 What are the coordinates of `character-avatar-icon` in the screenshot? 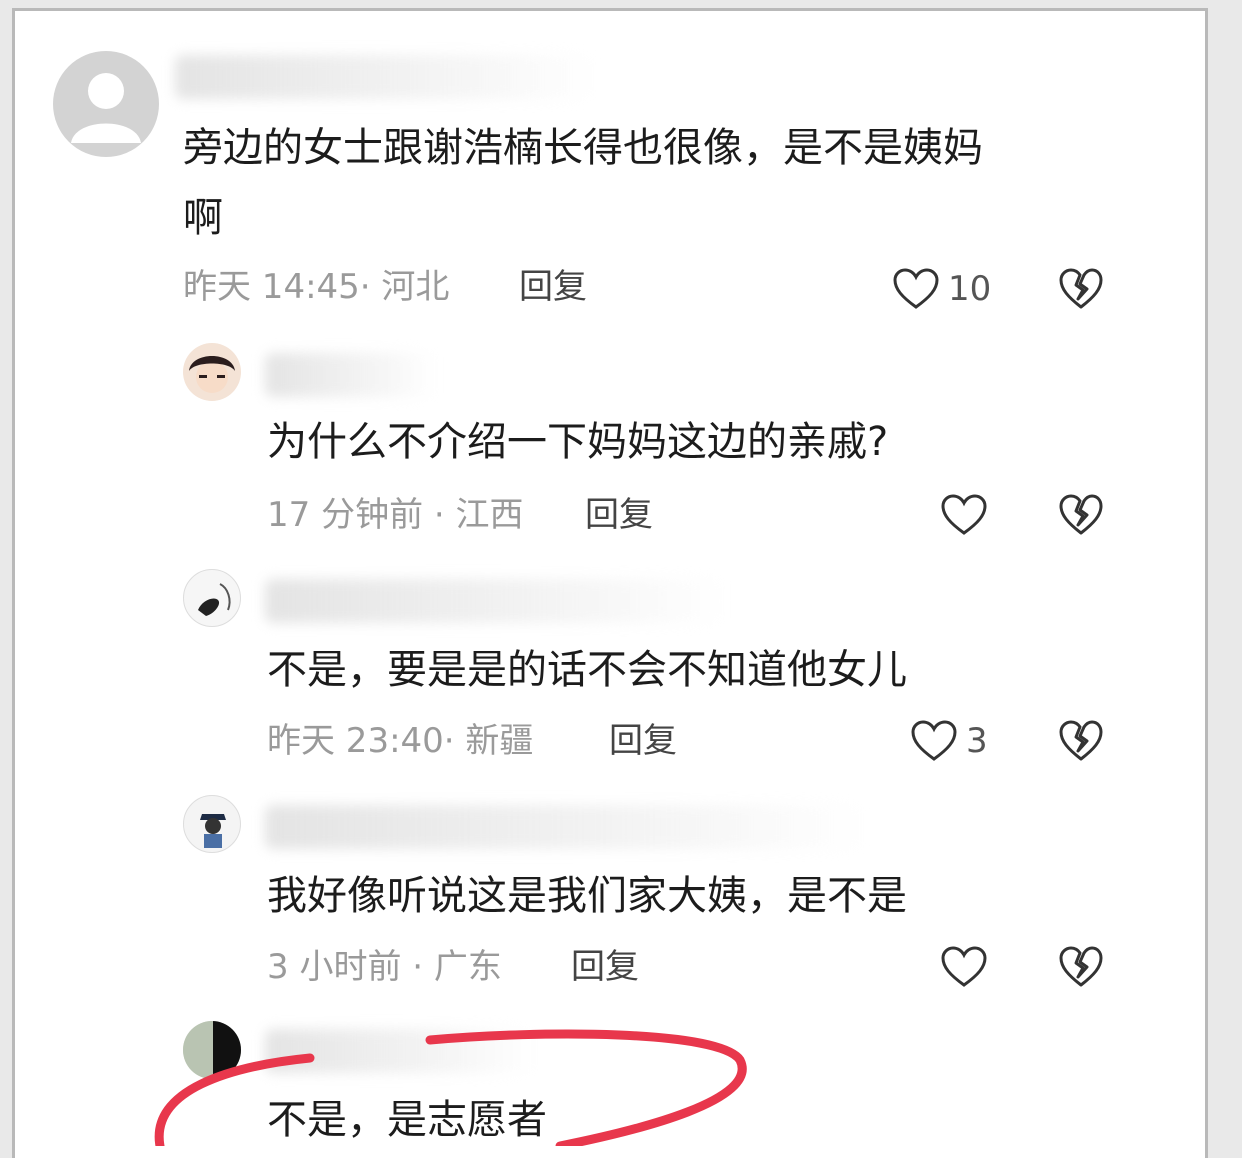 It's located at (213, 831).